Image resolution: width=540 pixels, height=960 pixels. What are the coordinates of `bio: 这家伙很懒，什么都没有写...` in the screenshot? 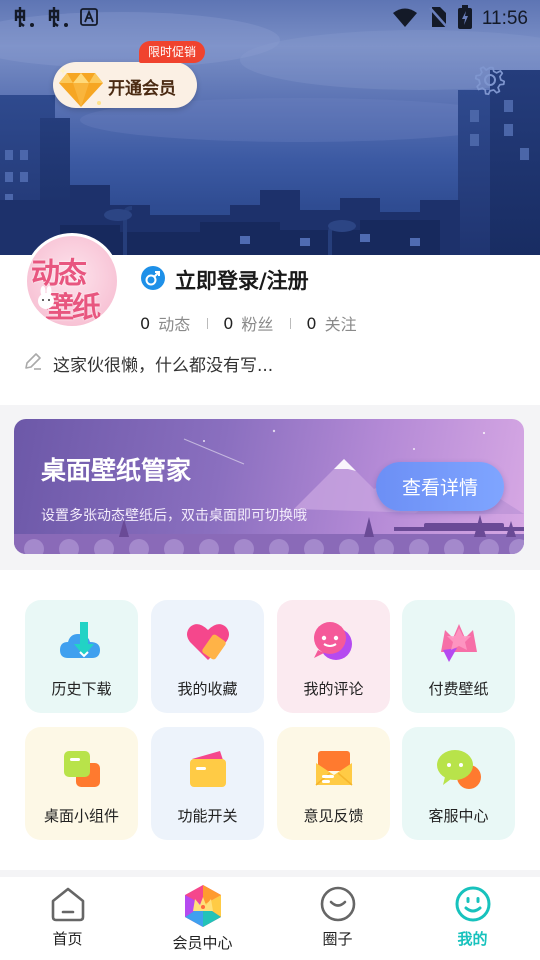 It's located at (148, 363).